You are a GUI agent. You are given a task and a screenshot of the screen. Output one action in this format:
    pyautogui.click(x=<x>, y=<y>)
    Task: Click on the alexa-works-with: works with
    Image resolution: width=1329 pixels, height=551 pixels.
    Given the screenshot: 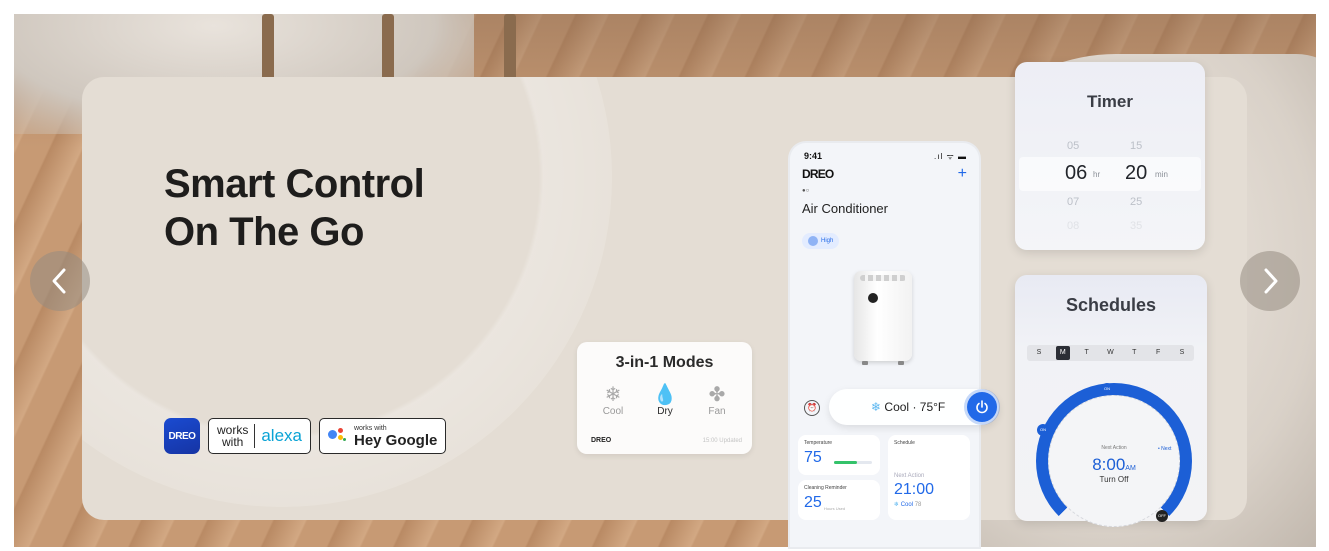 What is the action you would take?
    pyautogui.click(x=232, y=436)
    